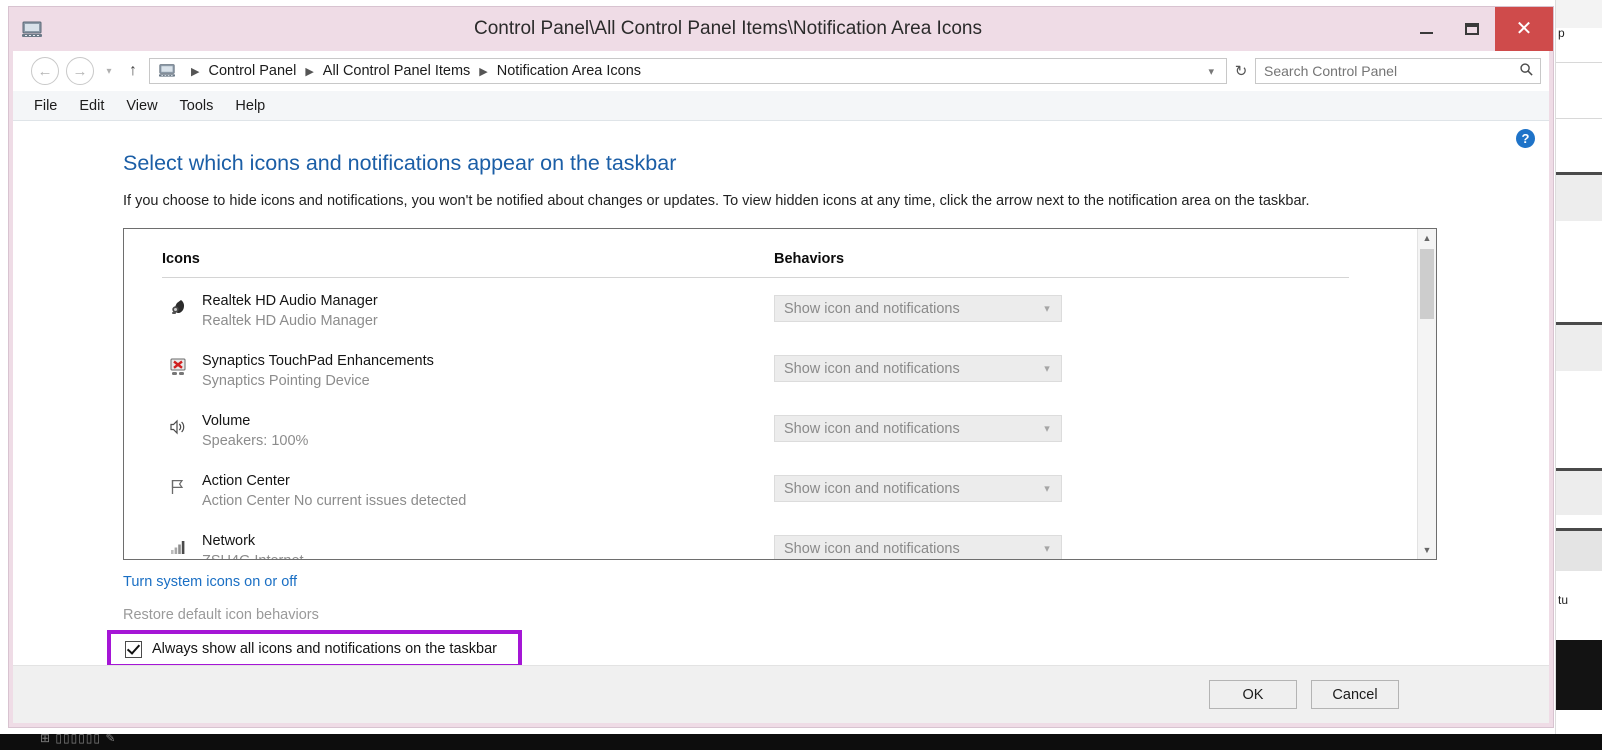 This screenshot has height=750, width=1602. I want to click on forward-arrow-icon: →, so click(80, 71).